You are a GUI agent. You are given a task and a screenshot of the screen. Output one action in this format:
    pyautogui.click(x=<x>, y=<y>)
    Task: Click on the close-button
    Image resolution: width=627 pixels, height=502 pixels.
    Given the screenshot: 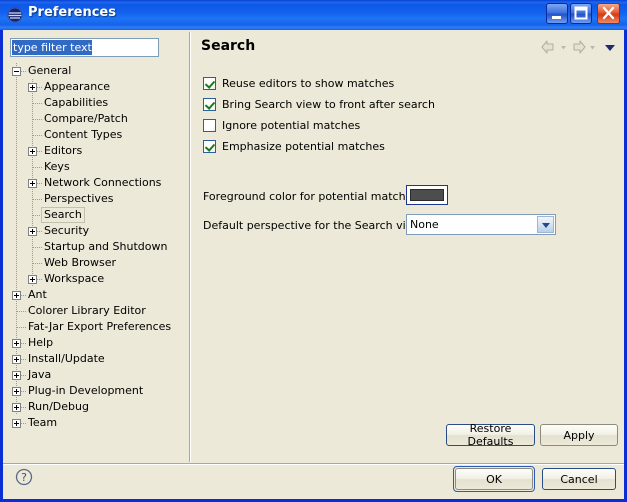 What is the action you would take?
    pyautogui.click(x=608, y=13)
    